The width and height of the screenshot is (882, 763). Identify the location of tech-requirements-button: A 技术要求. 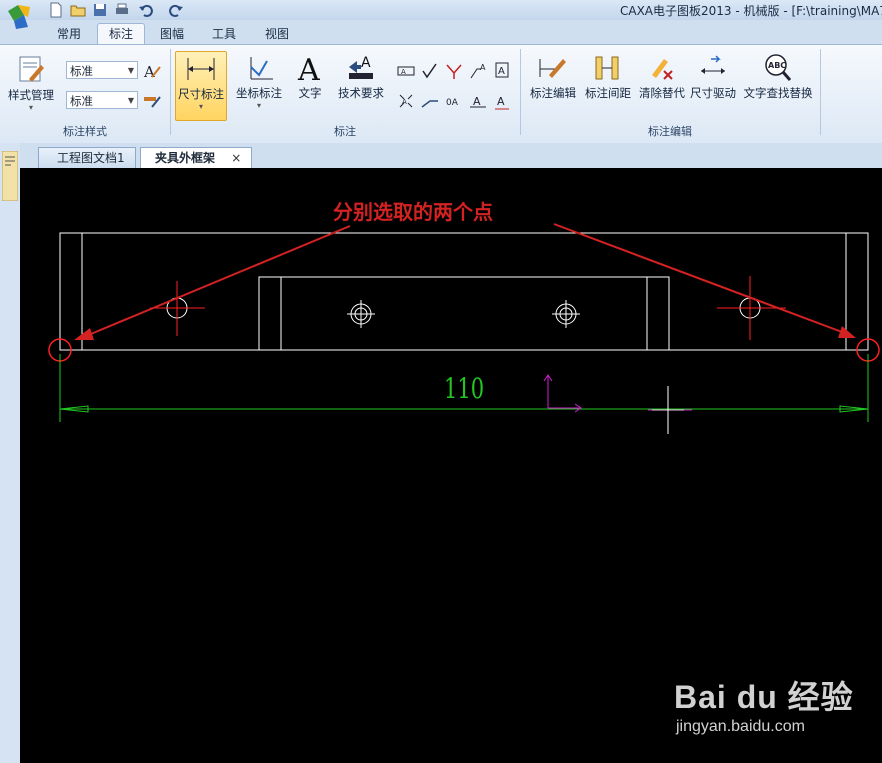
(361, 77).